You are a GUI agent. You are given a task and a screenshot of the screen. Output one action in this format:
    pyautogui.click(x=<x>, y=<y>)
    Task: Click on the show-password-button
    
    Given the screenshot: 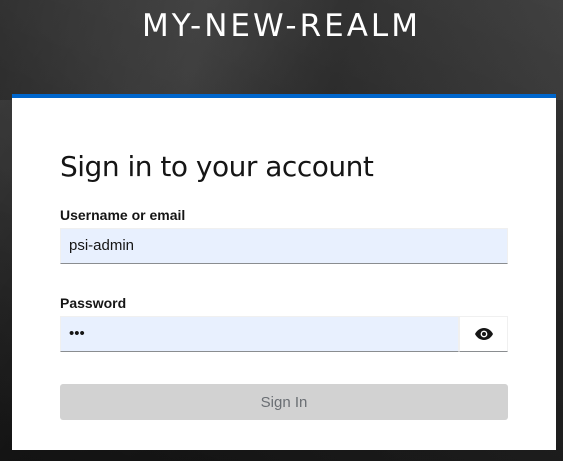 What is the action you would take?
    pyautogui.click(x=483, y=334)
    